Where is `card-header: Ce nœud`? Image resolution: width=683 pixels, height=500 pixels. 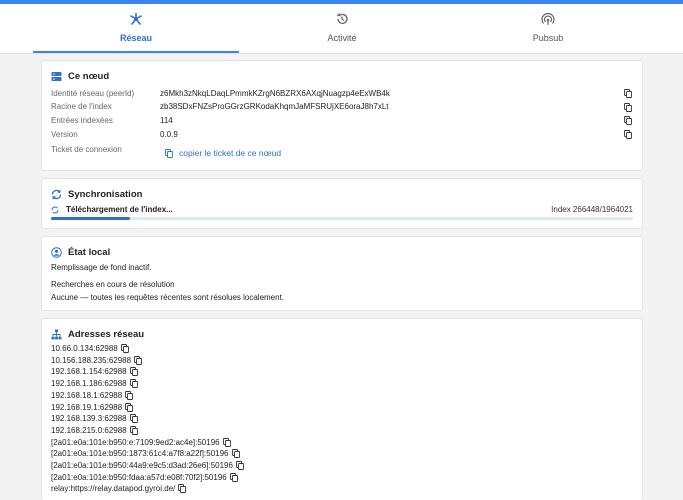
card-header: Ce nœud is located at coordinates (80, 76).